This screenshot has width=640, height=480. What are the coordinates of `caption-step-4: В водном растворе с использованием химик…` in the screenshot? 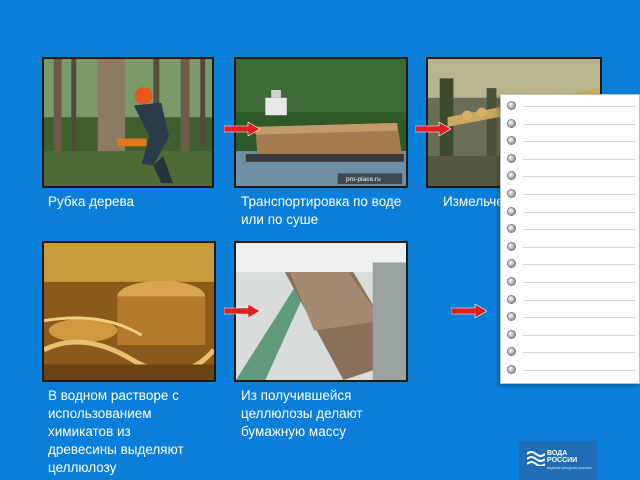 It's located at (116, 431).